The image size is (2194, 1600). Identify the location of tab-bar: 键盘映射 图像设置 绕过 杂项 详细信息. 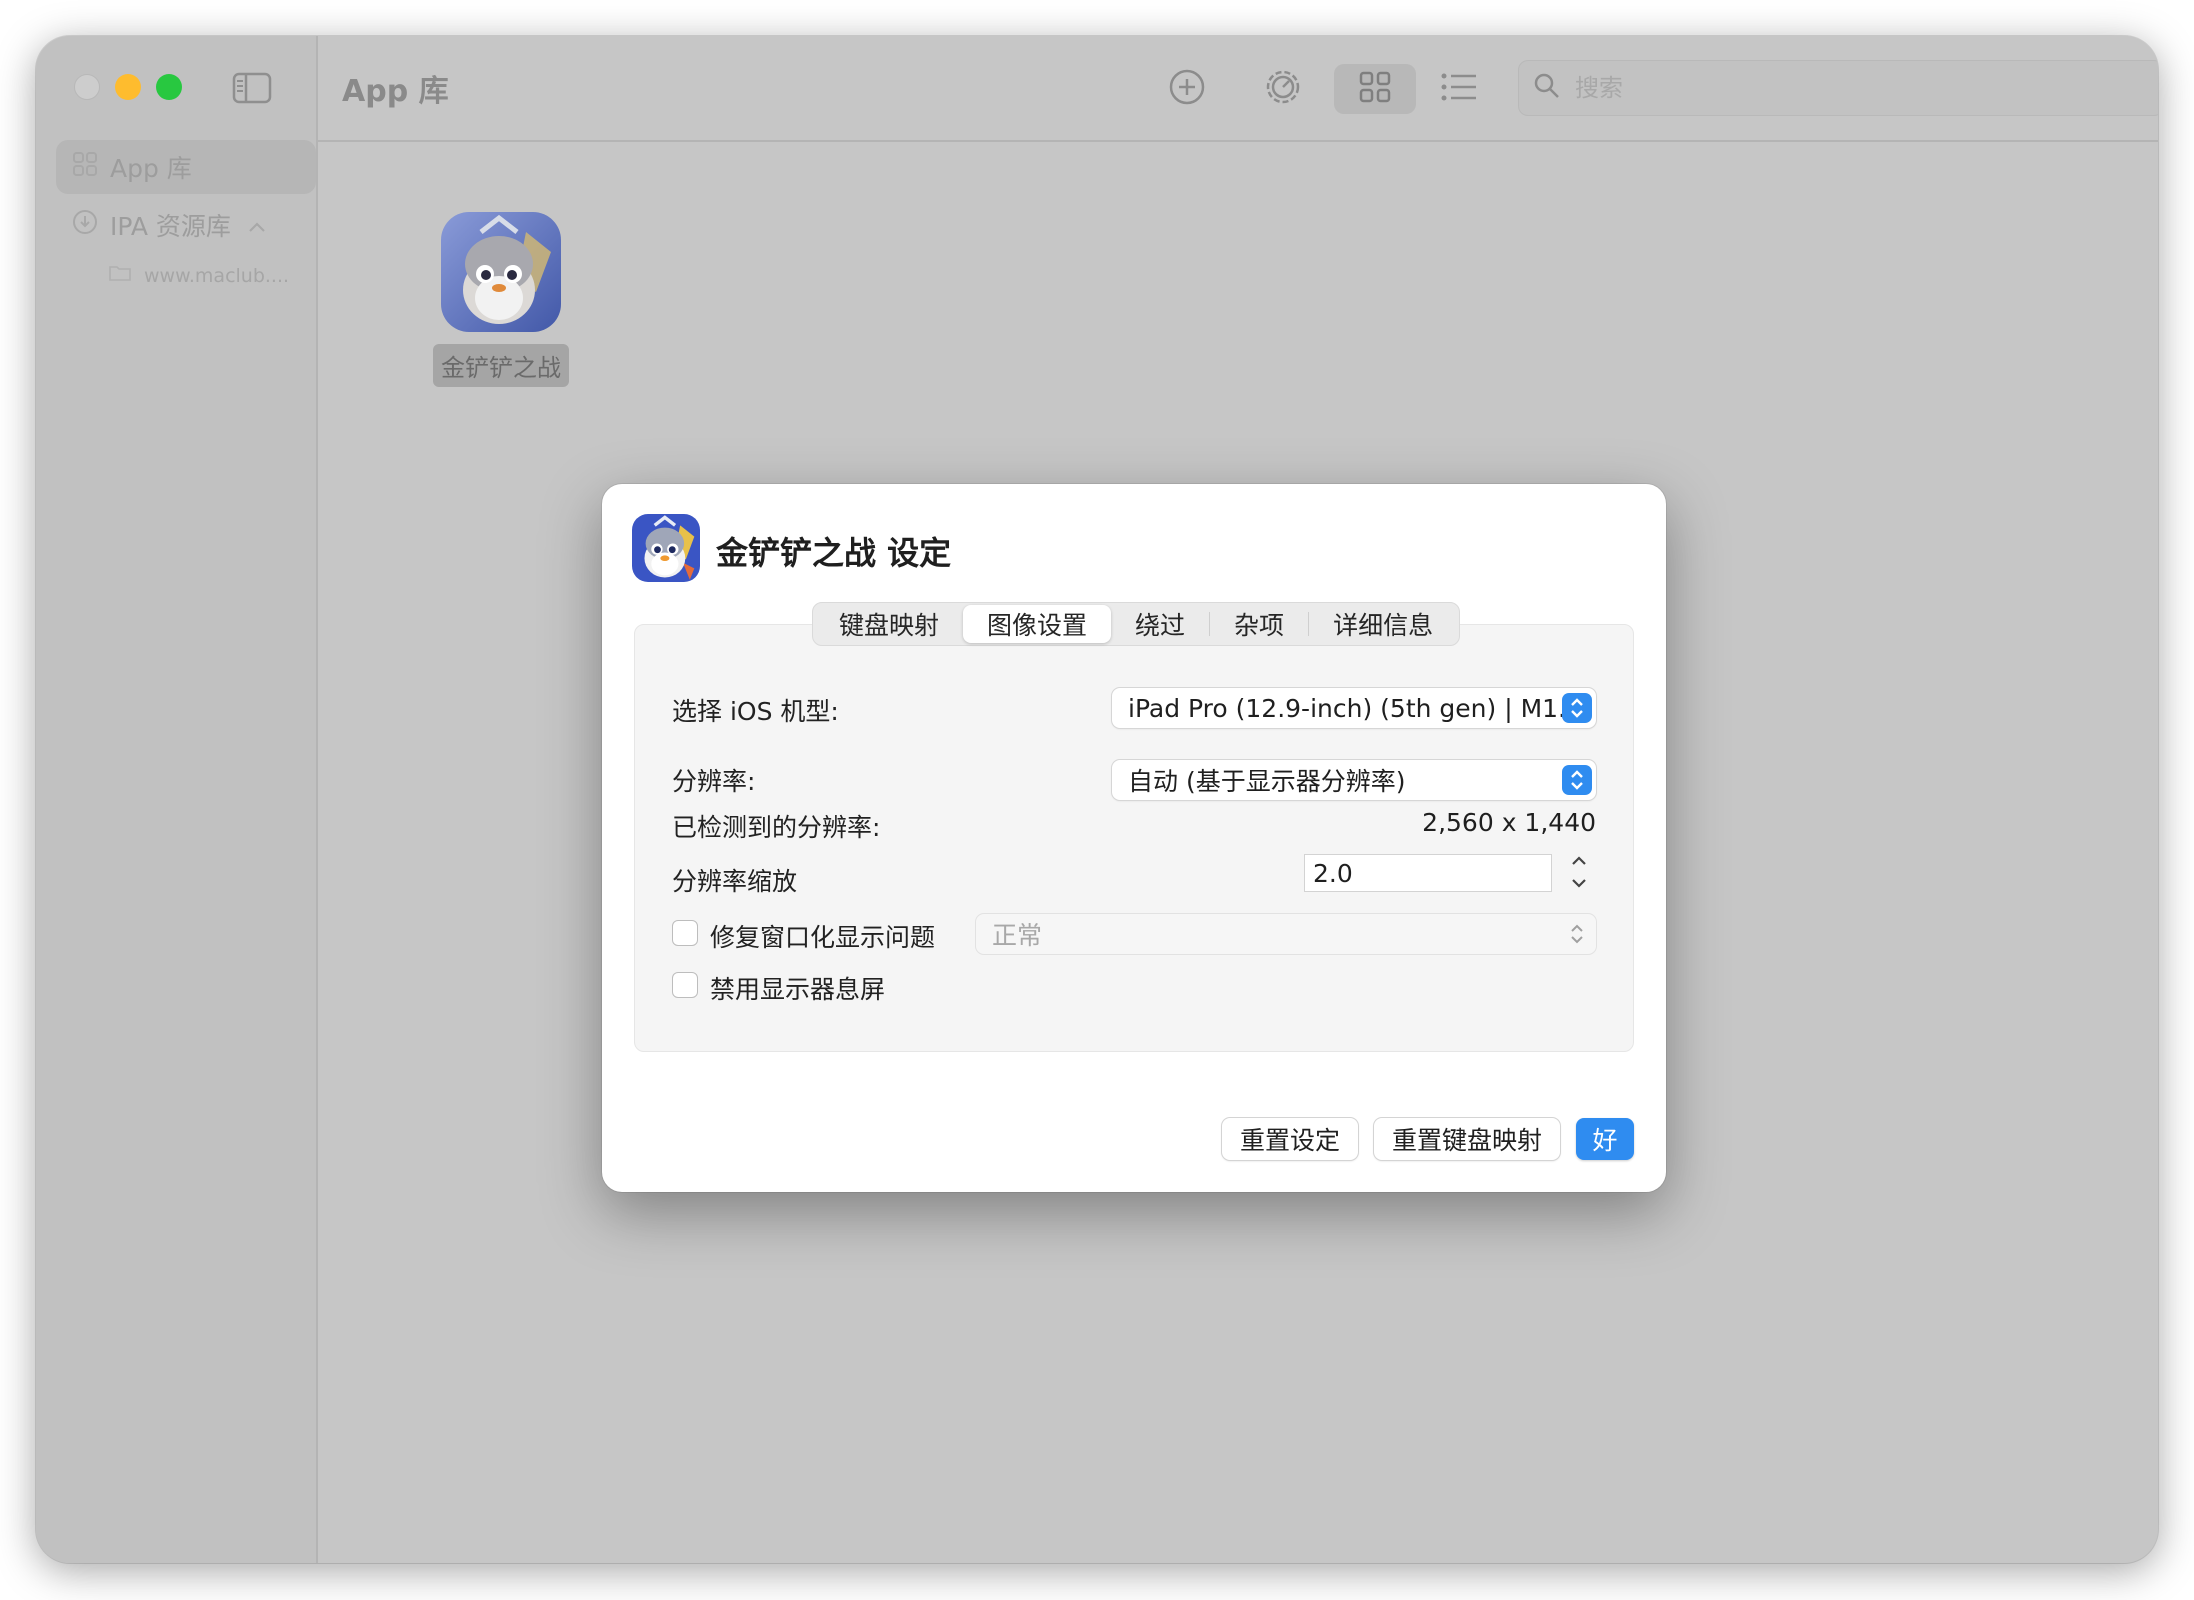
(1136, 624).